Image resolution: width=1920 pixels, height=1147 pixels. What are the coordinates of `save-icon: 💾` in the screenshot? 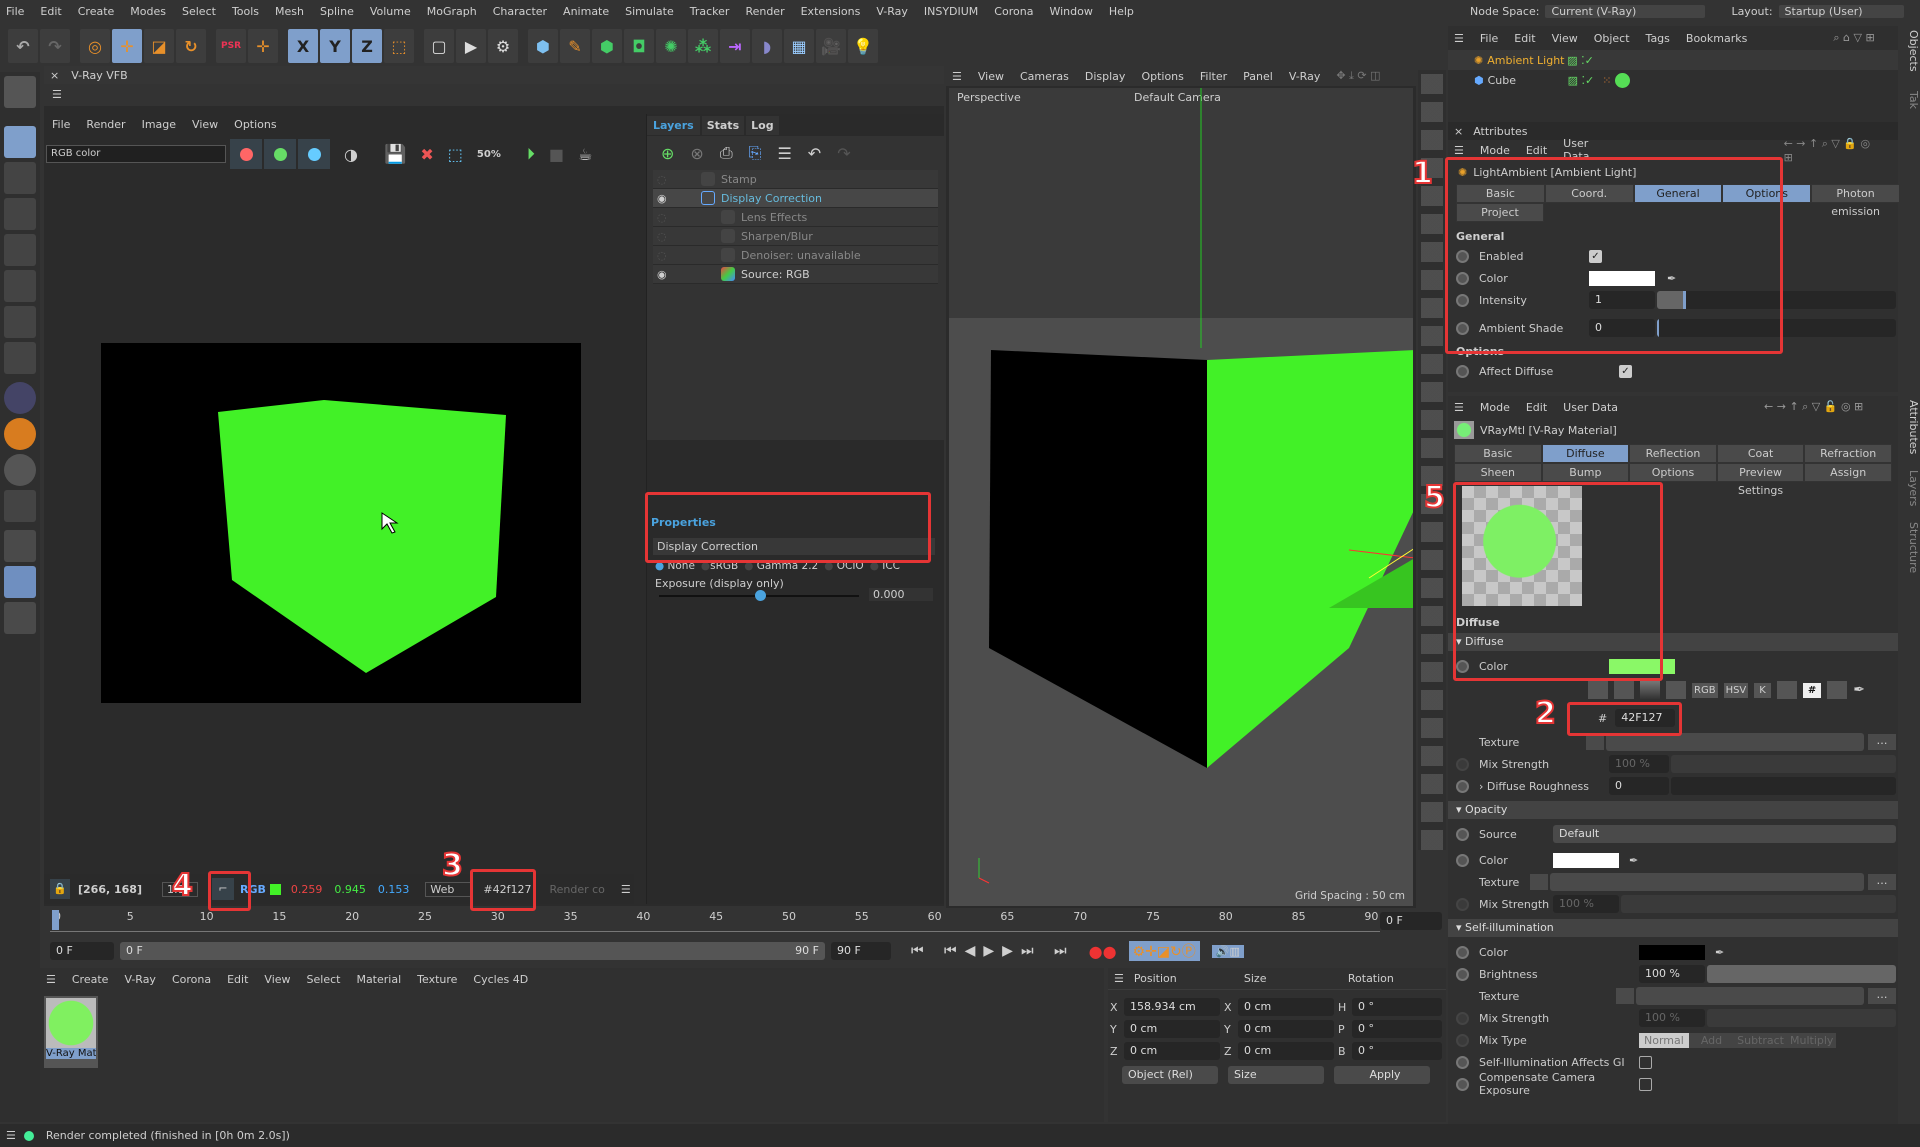 It's located at (395, 154).